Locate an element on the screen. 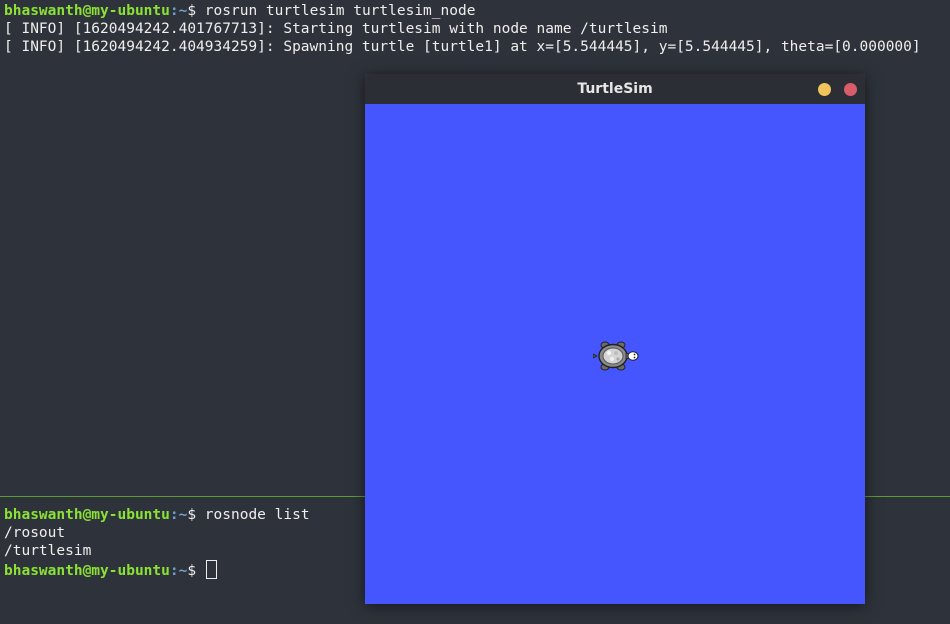 The image size is (950, 624). terminal-input is located at coordinates (200, 571).